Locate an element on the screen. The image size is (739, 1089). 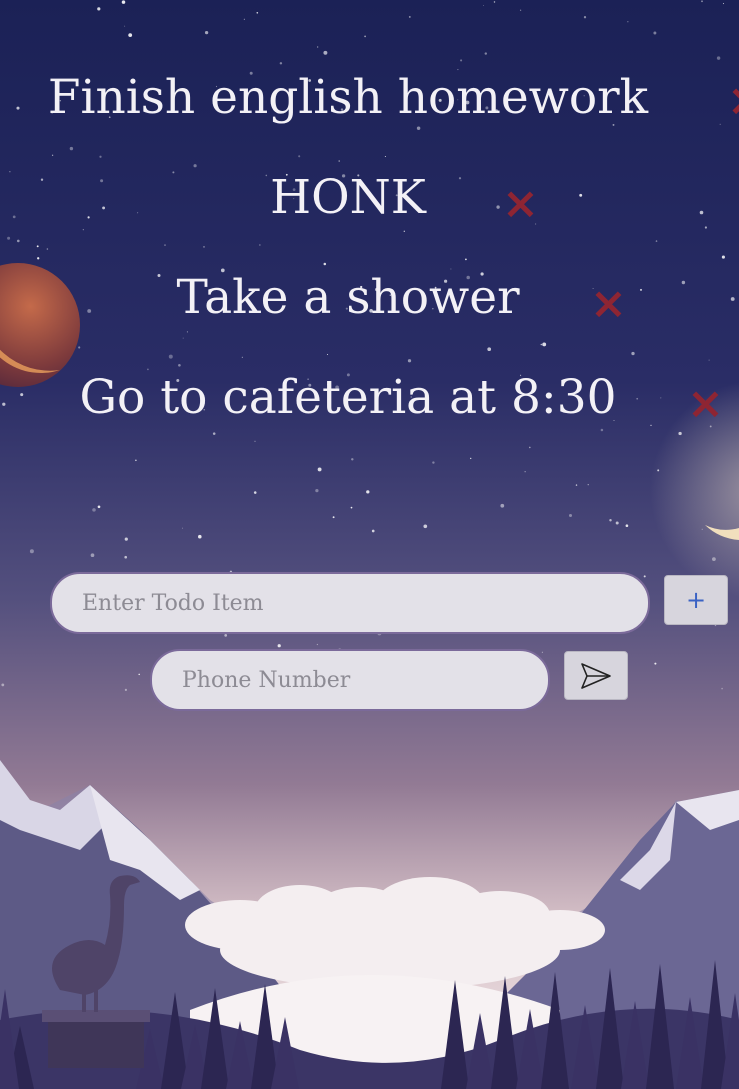
add-todo-button: + is located at coordinates (696, 600).